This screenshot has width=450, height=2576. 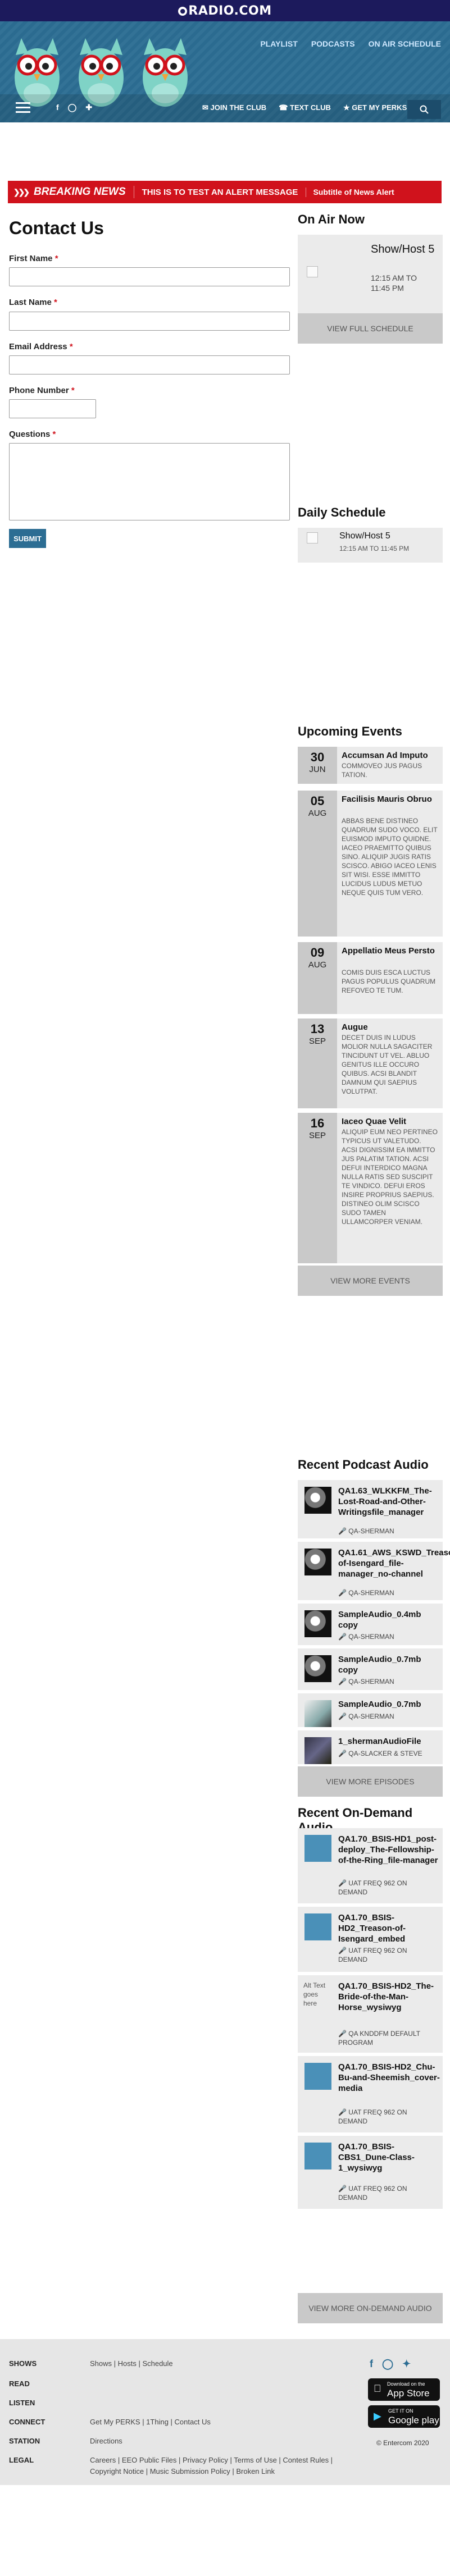 I want to click on google-play-badge: ▶ GET IT ON Google play, so click(x=404, y=2416).